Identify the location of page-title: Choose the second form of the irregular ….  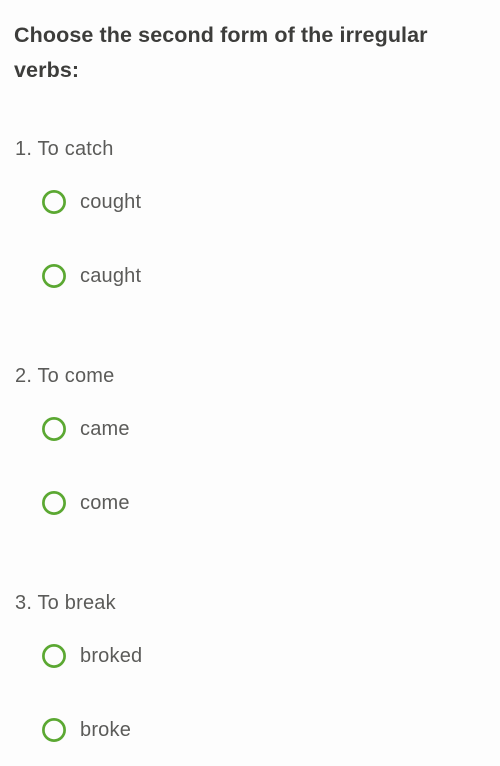
(221, 52).